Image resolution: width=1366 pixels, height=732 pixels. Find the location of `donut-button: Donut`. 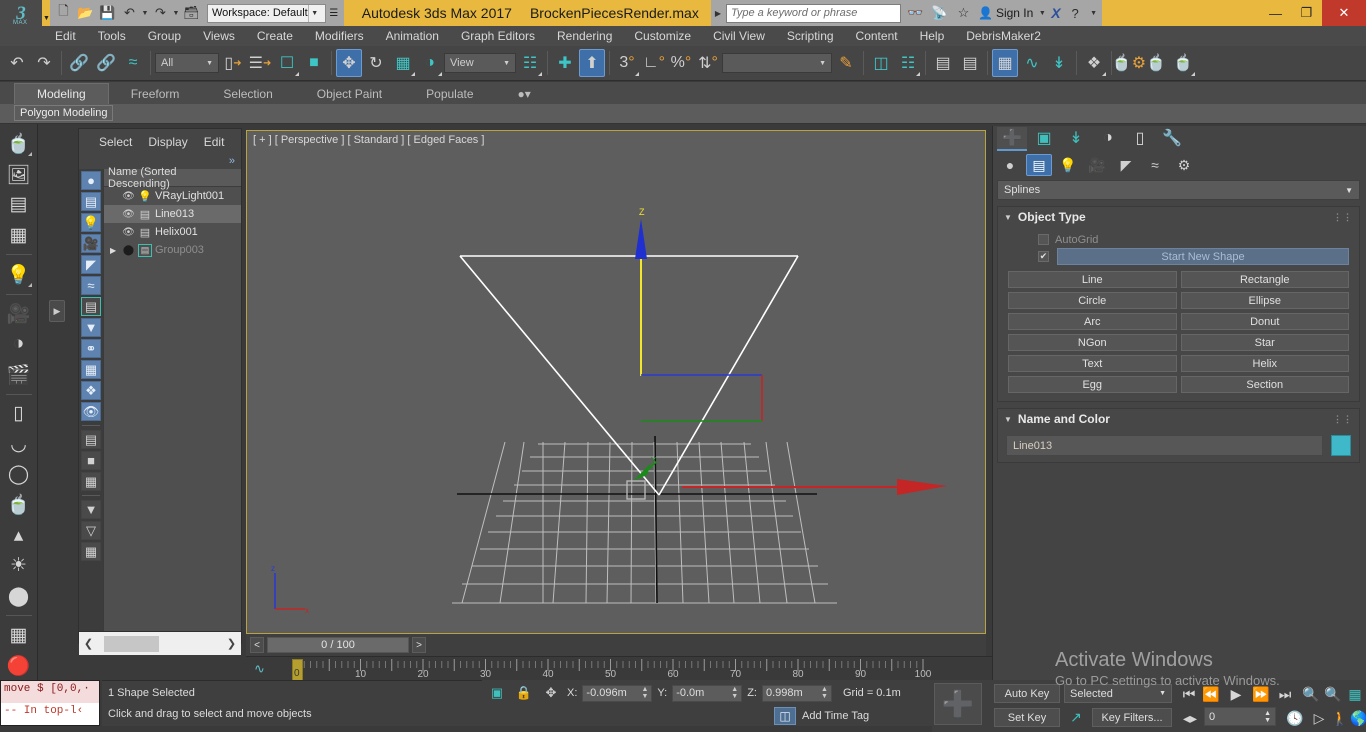

donut-button: Donut is located at coordinates (1264, 321).